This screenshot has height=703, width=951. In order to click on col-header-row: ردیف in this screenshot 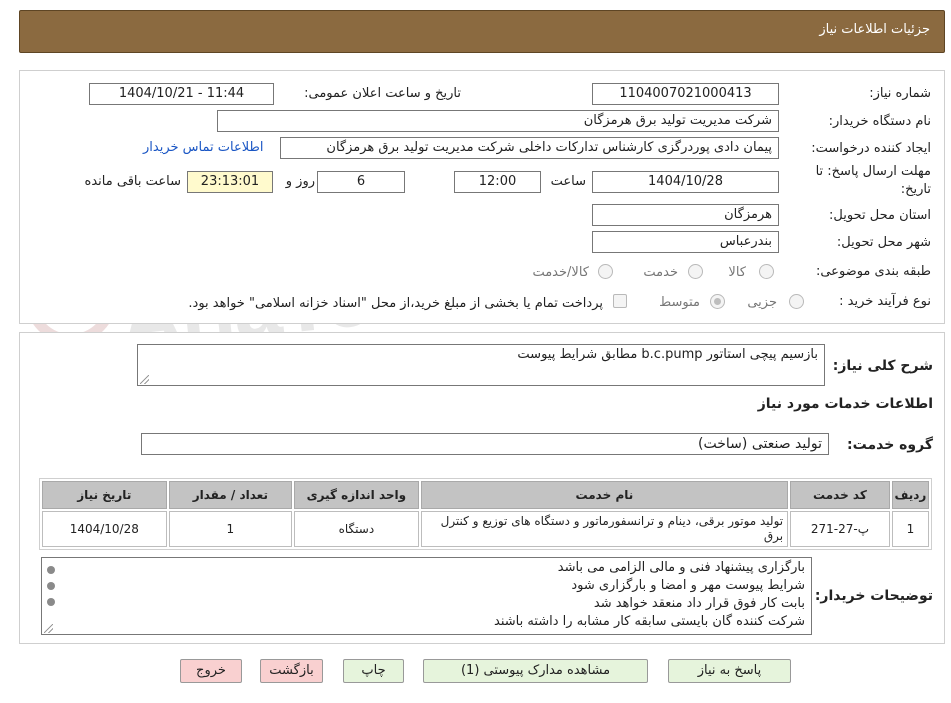, I will do `click(910, 495)`.